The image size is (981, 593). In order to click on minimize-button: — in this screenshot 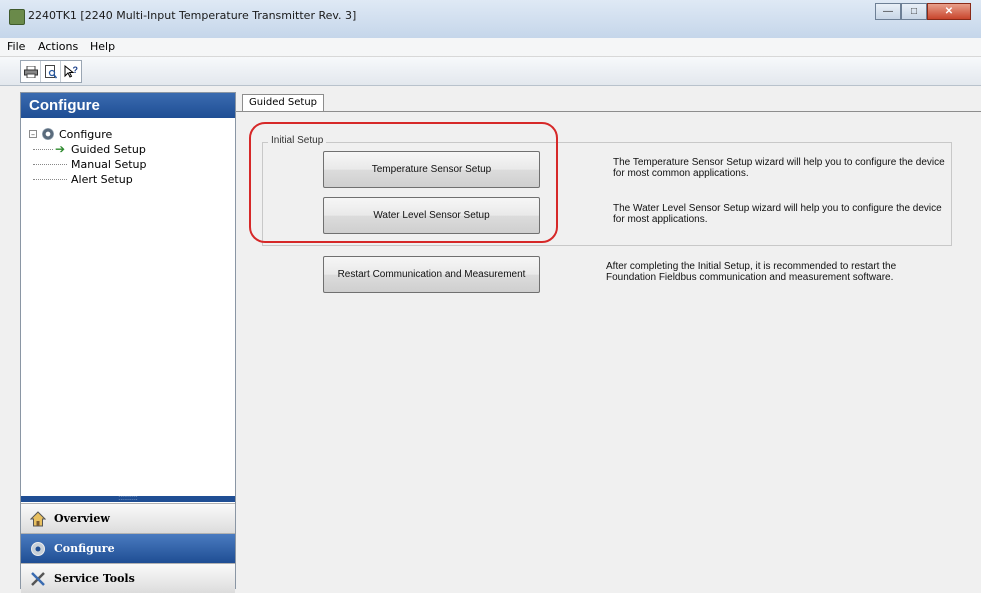, I will do `click(888, 11)`.